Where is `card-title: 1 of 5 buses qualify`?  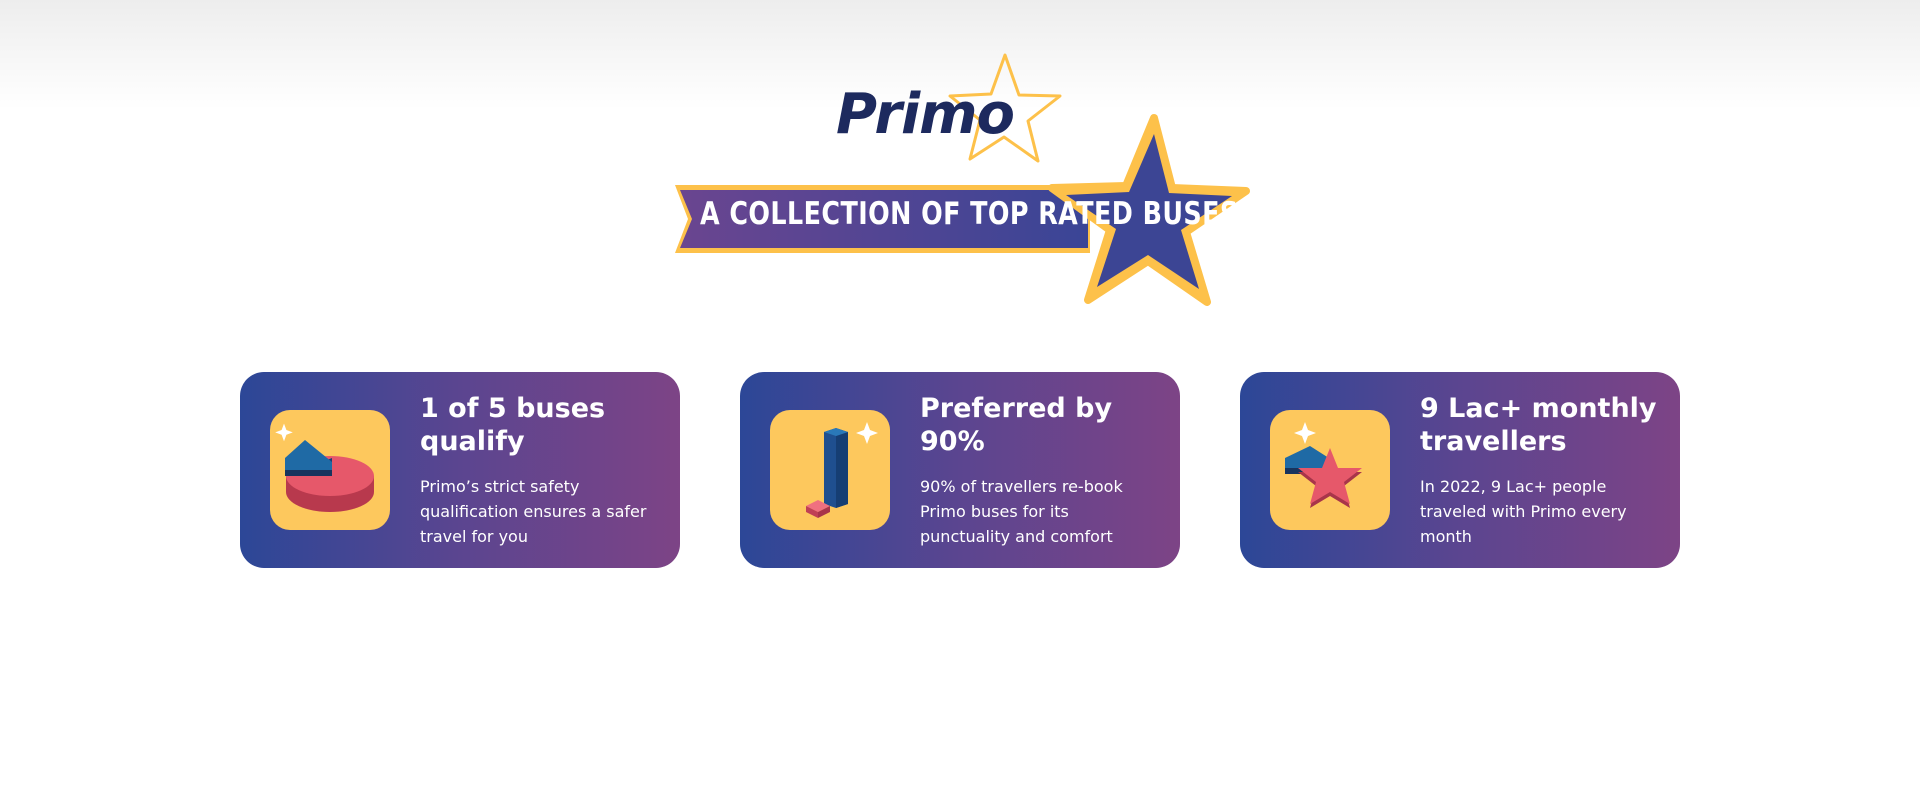 card-title: 1 of 5 buses qualify is located at coordinates (513, 425).